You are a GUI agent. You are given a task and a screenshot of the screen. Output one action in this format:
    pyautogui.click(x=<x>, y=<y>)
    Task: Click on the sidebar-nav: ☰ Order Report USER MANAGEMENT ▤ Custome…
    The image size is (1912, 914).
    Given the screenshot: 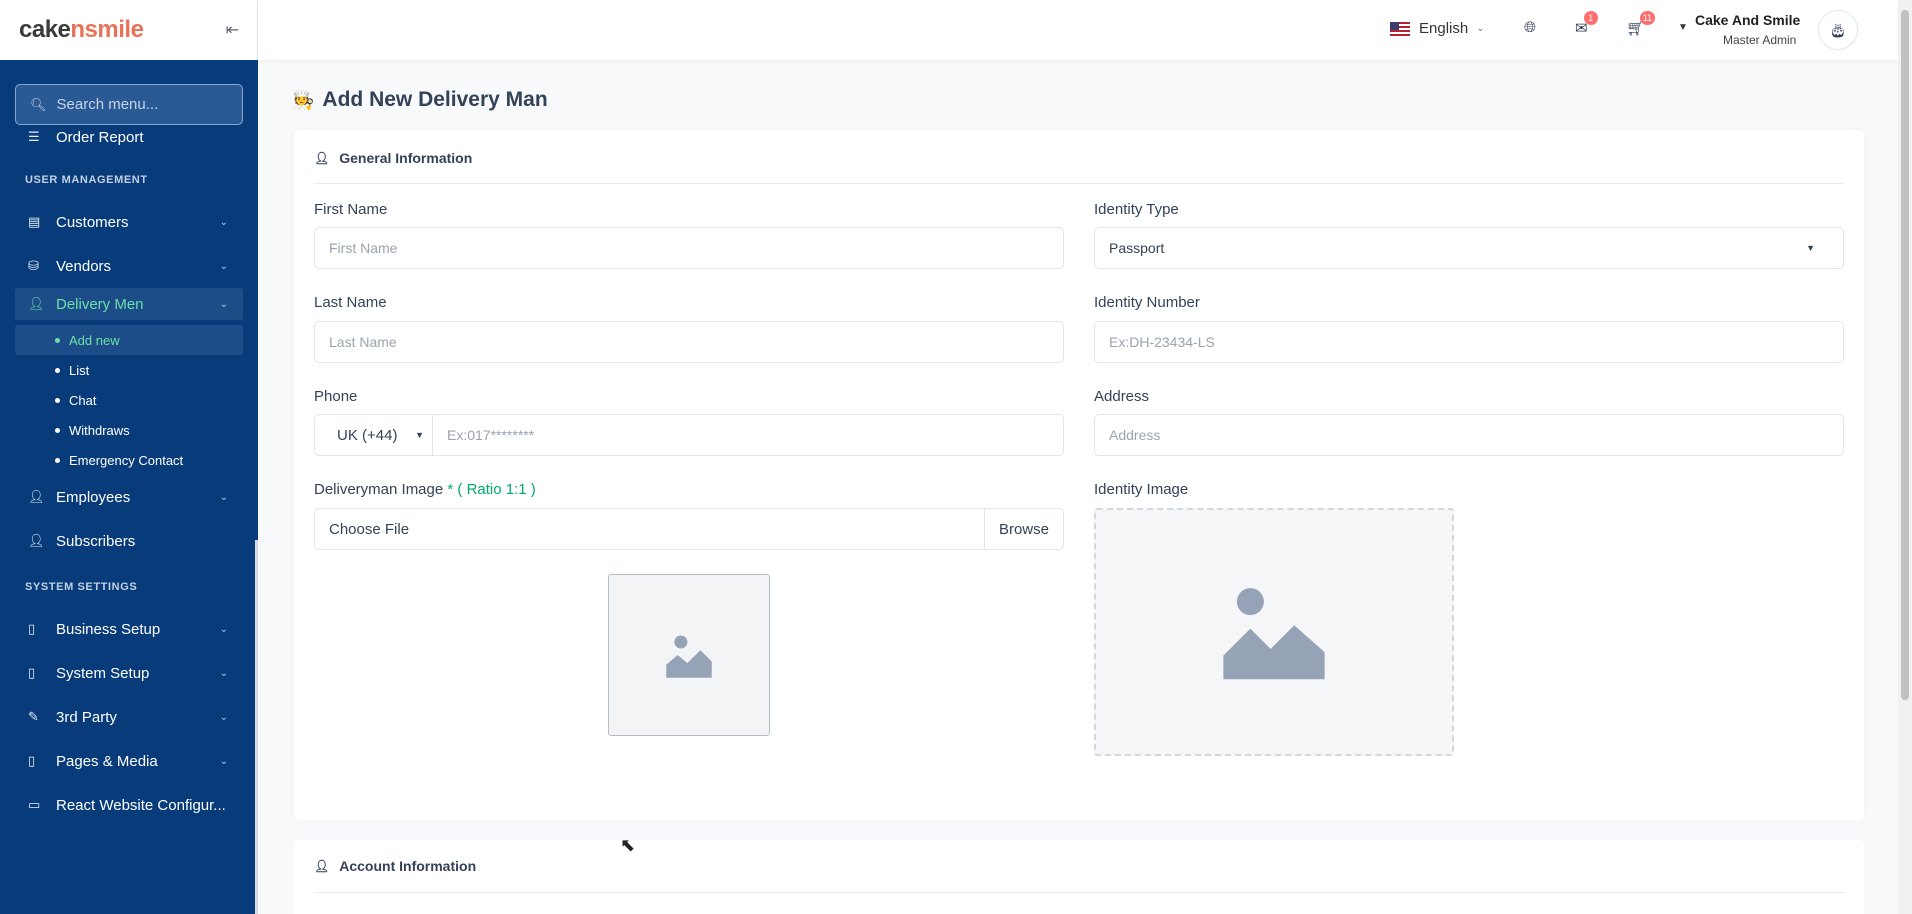 What is the action you would take?
    pyautogui.click(x=129, y=474)
    